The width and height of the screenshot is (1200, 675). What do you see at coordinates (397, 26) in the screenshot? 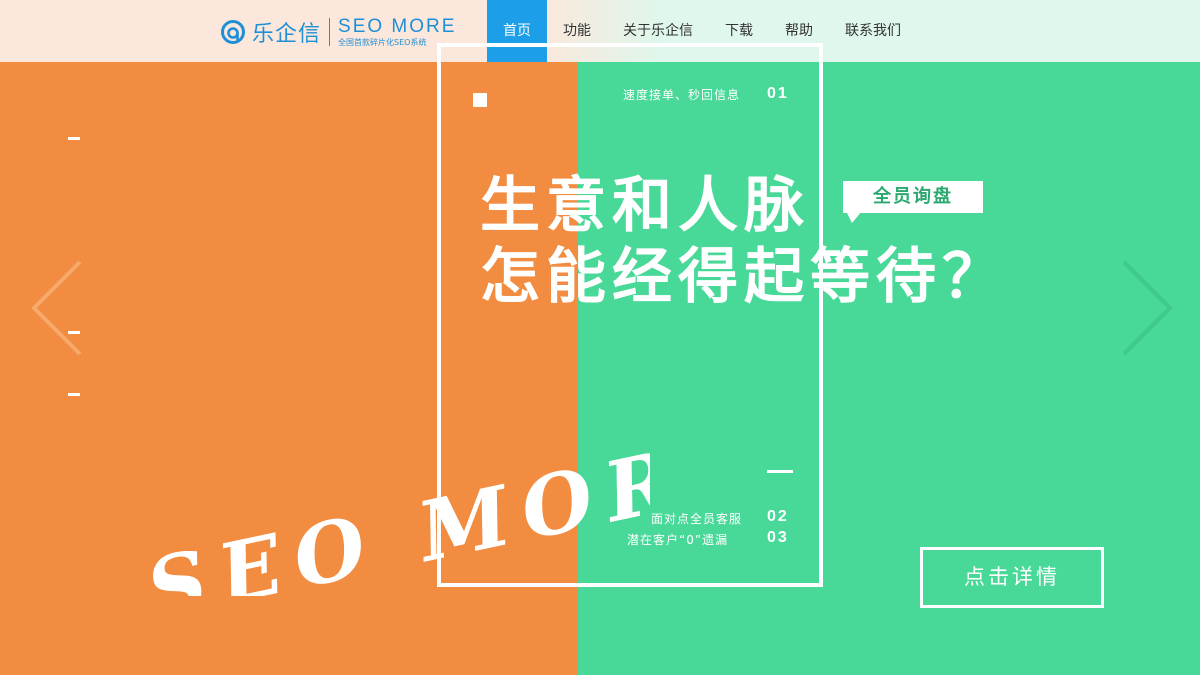
I see `brand-en-title: SEO MORE` at bounding box center [397, 26].